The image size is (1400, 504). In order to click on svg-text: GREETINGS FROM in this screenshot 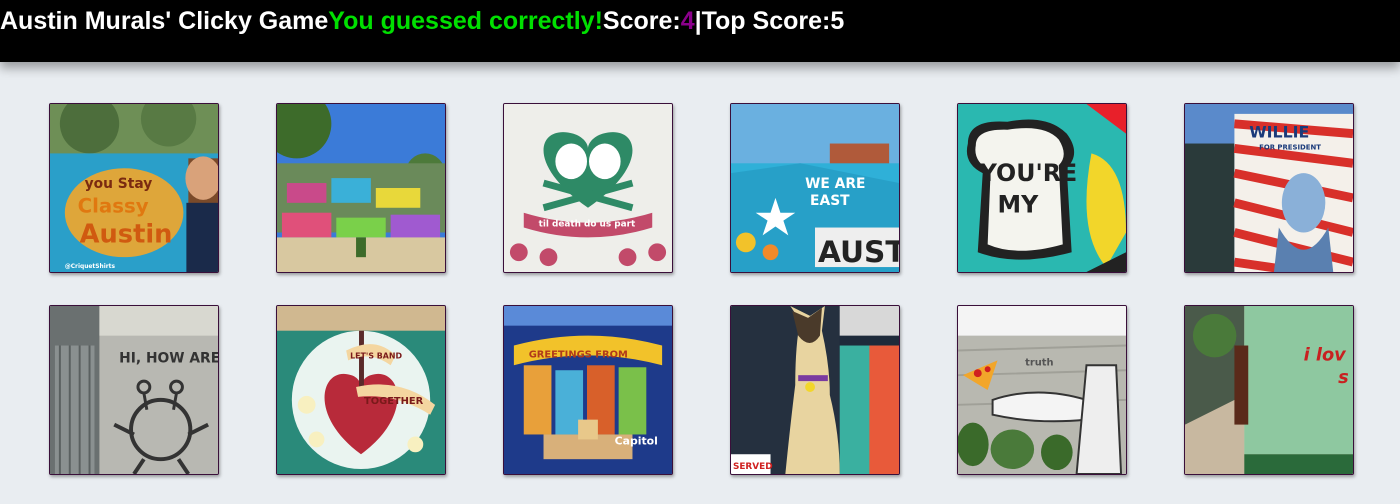, I will do `click(578, 354)`.